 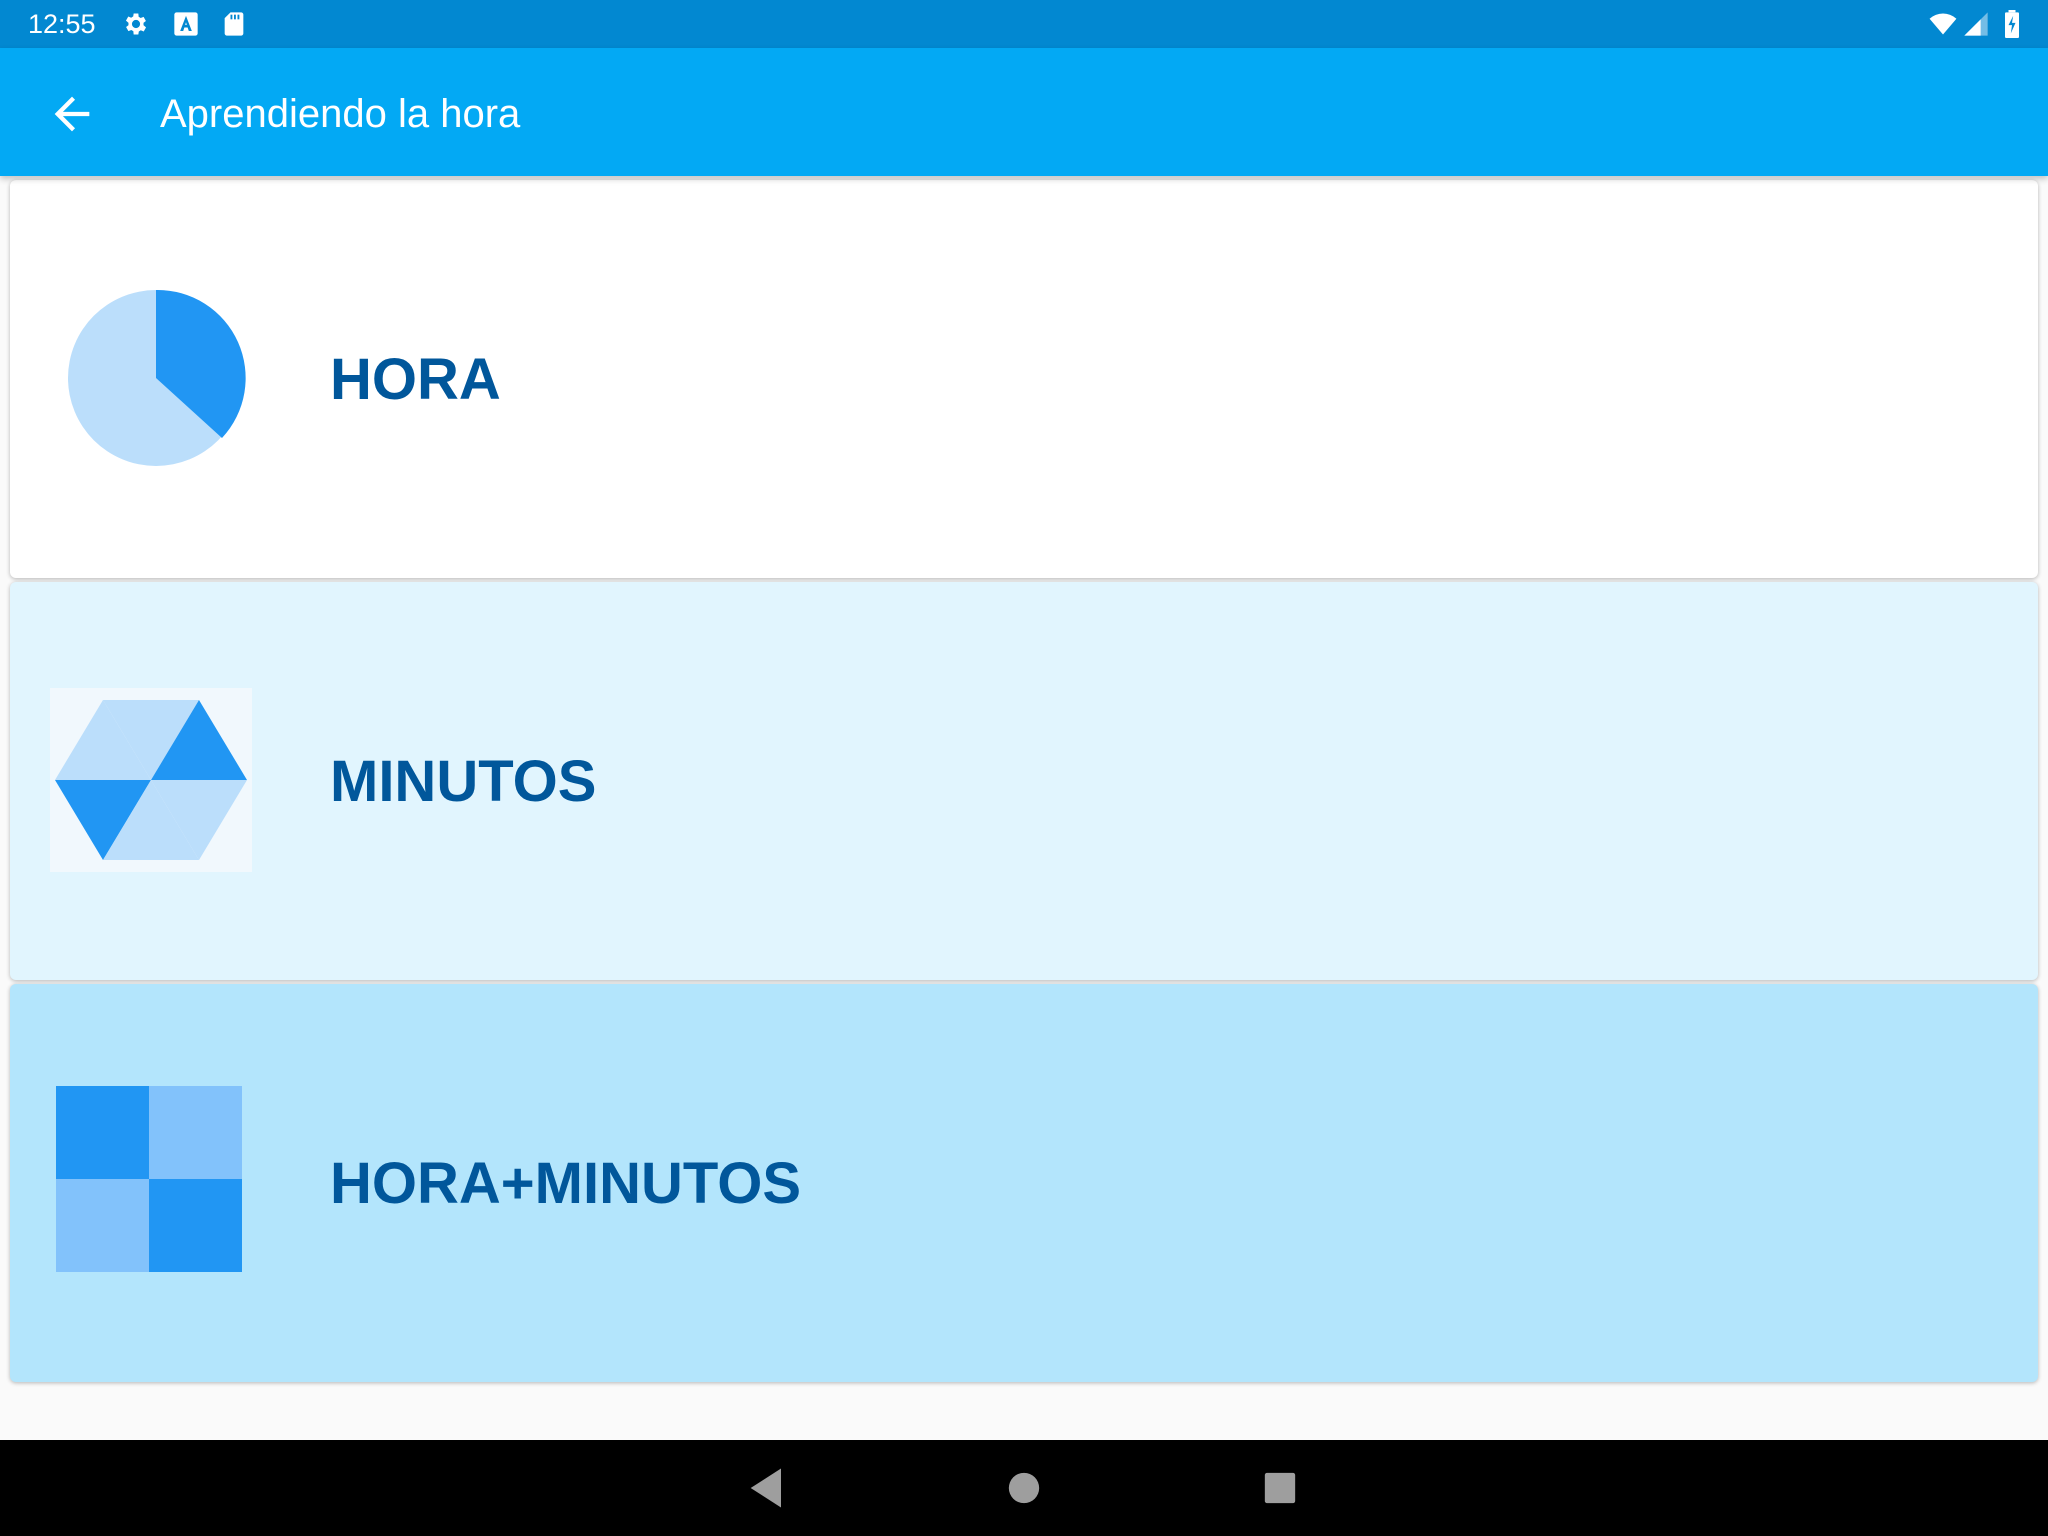 I want to click on signal-icon, so click(x=1976, y=24).